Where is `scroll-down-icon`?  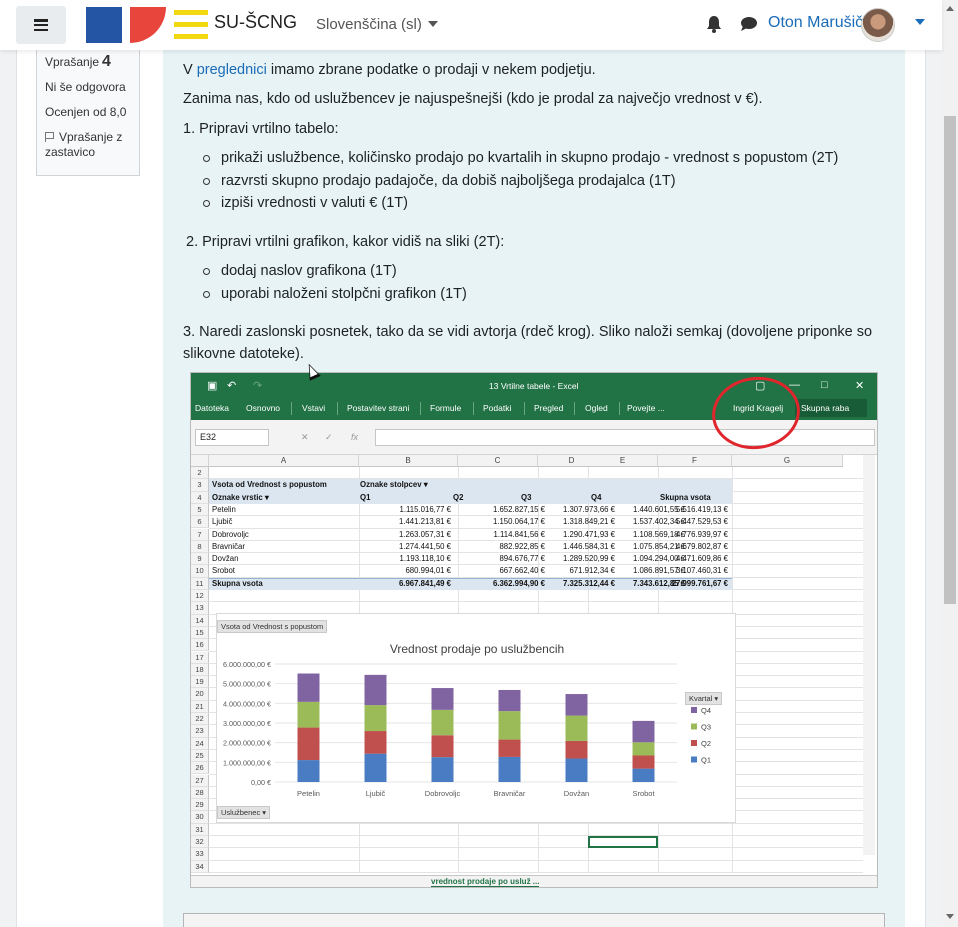
scroll-down-icon is located at coordinates (950, 916).